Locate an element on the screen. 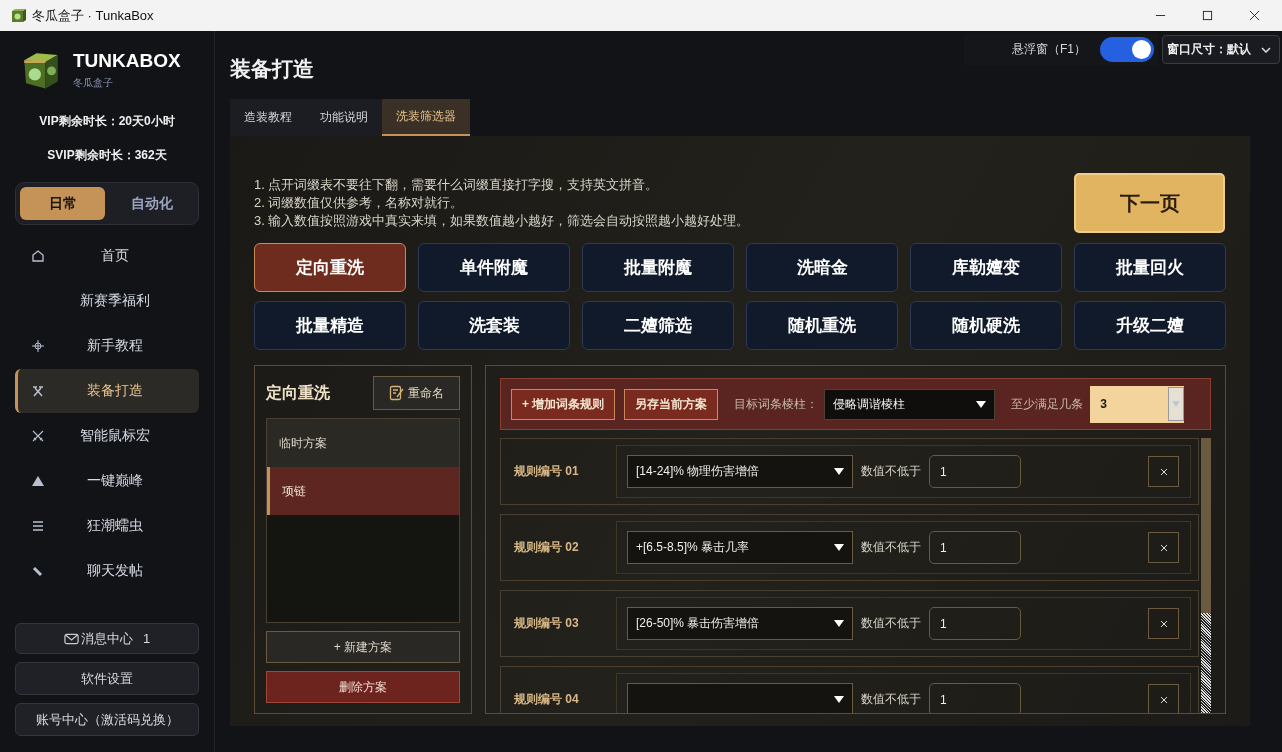  float-window-label: 悬浮窗（F1） is located at coordinates (1049, 49).